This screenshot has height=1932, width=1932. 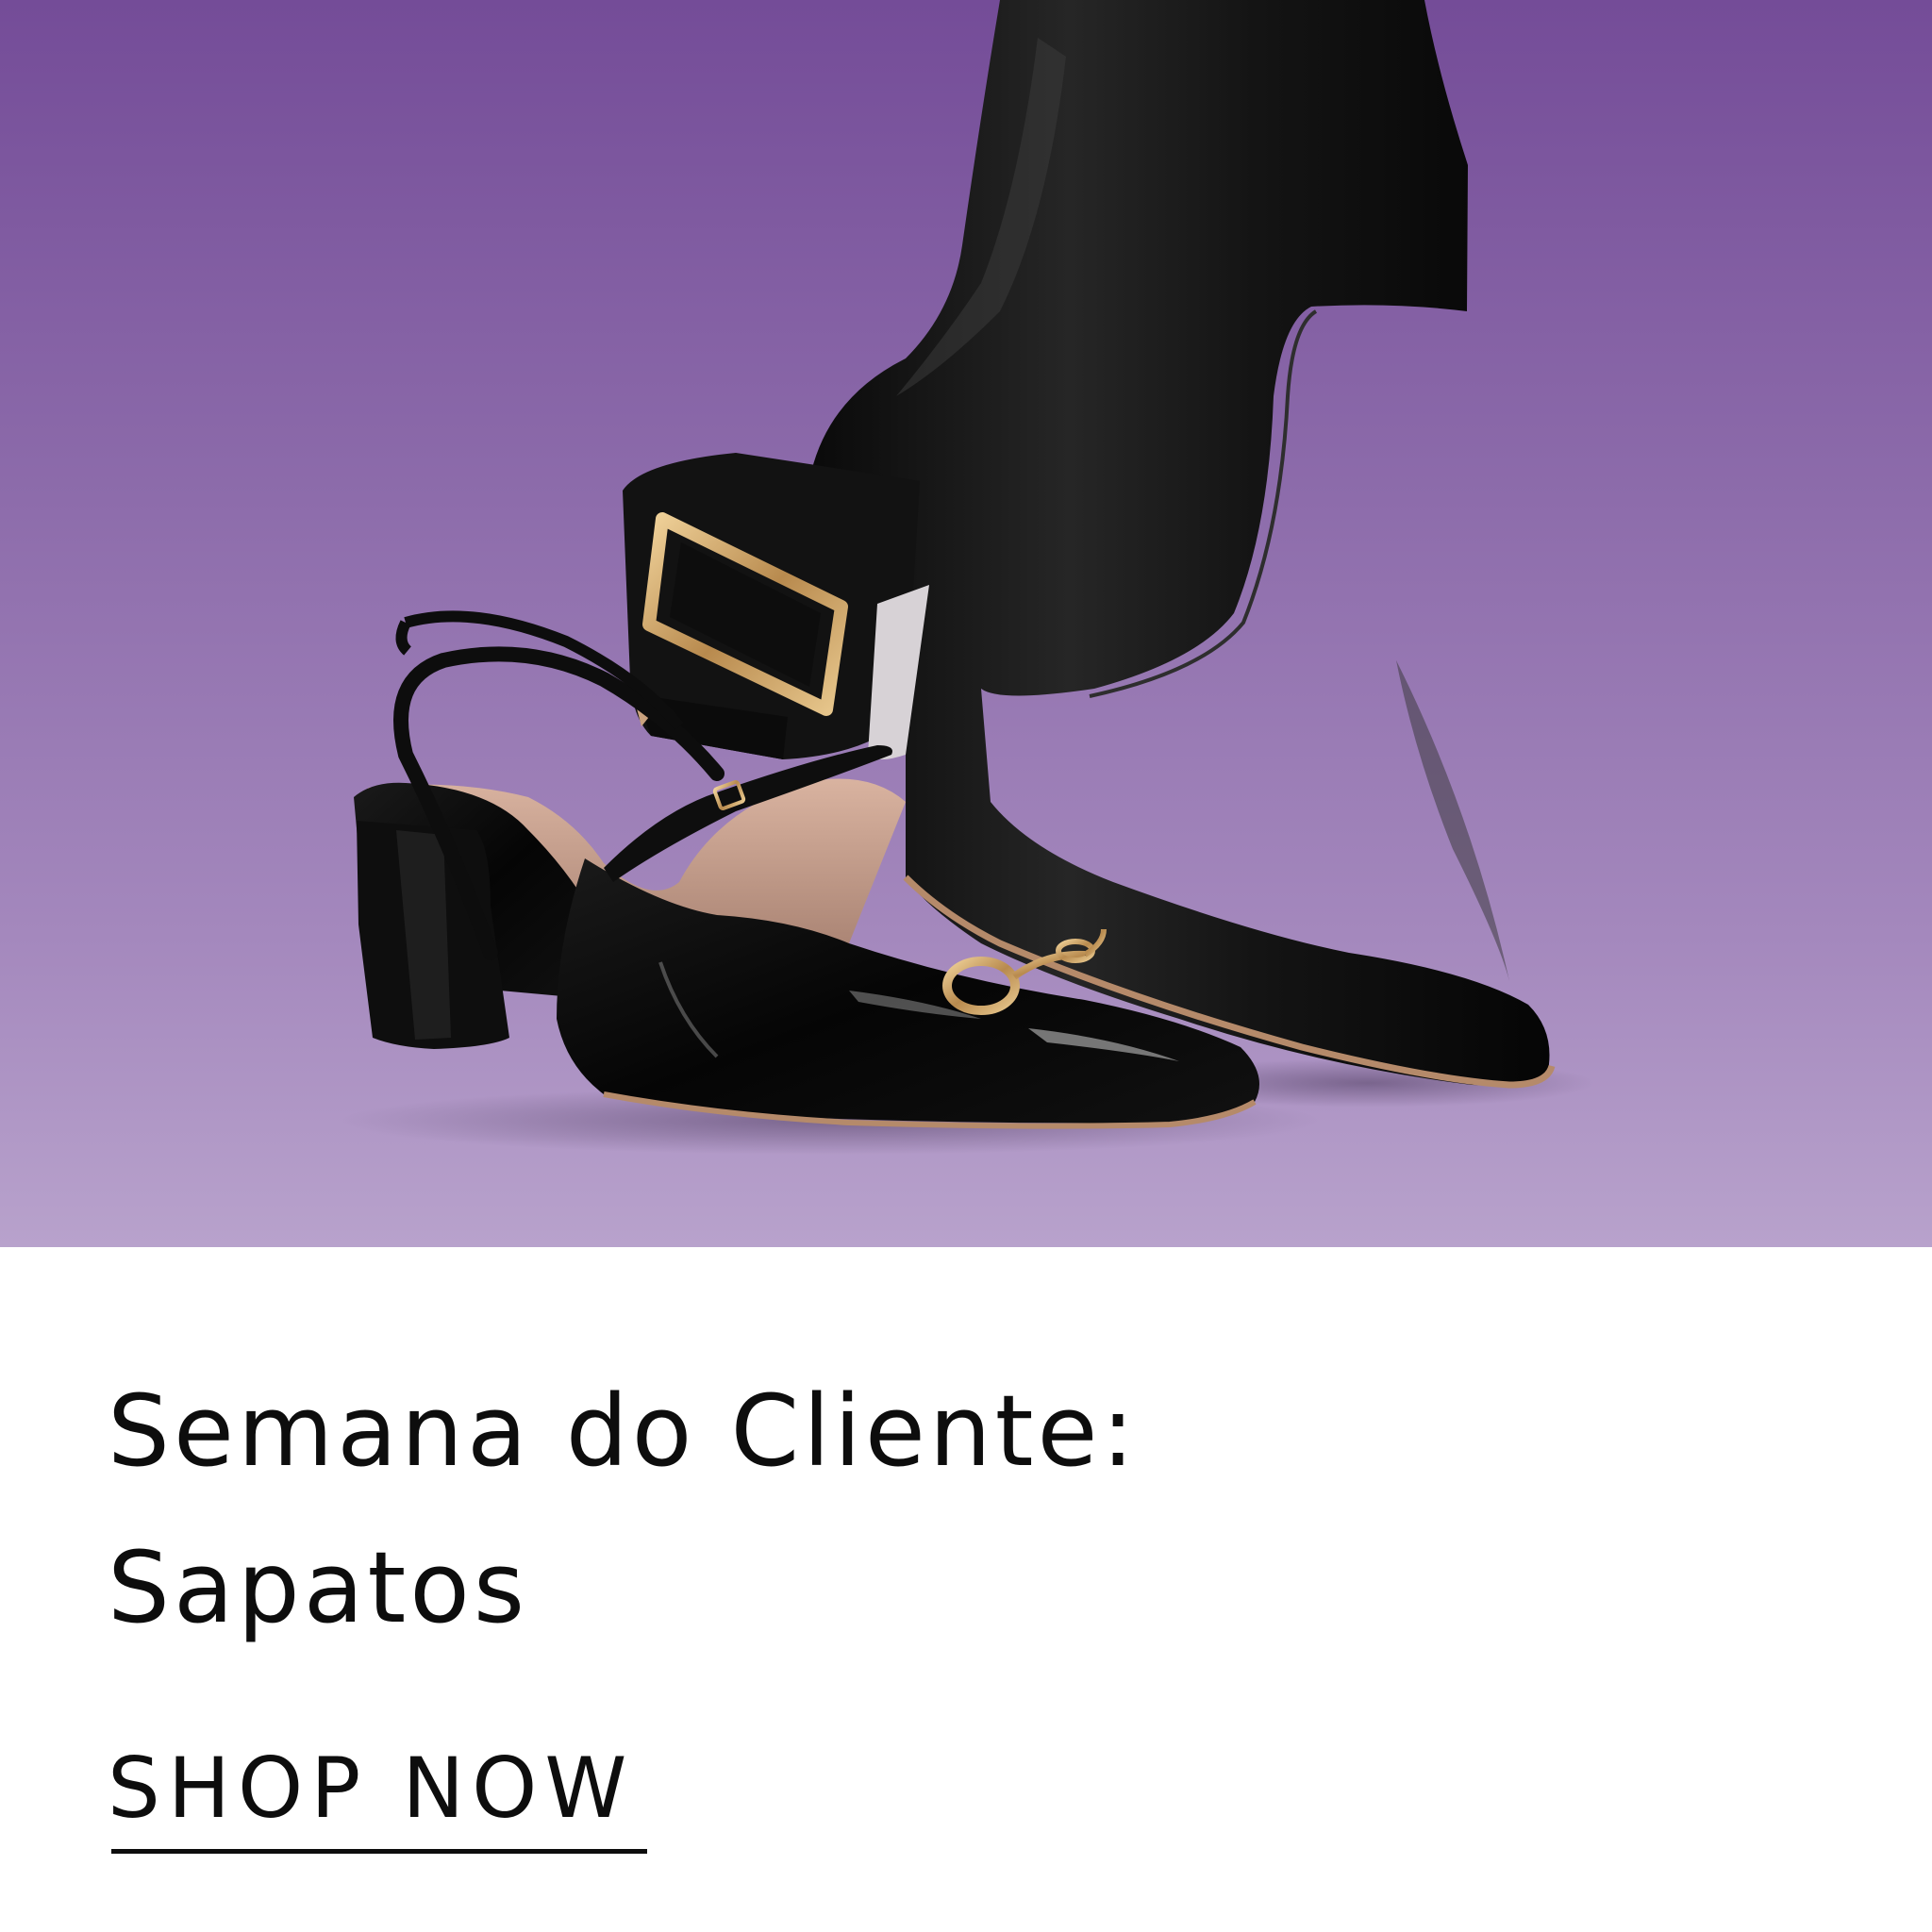 I want to click on promo-headline: Semana do Cliente: Sapatos, so click(x=957, y=1510).